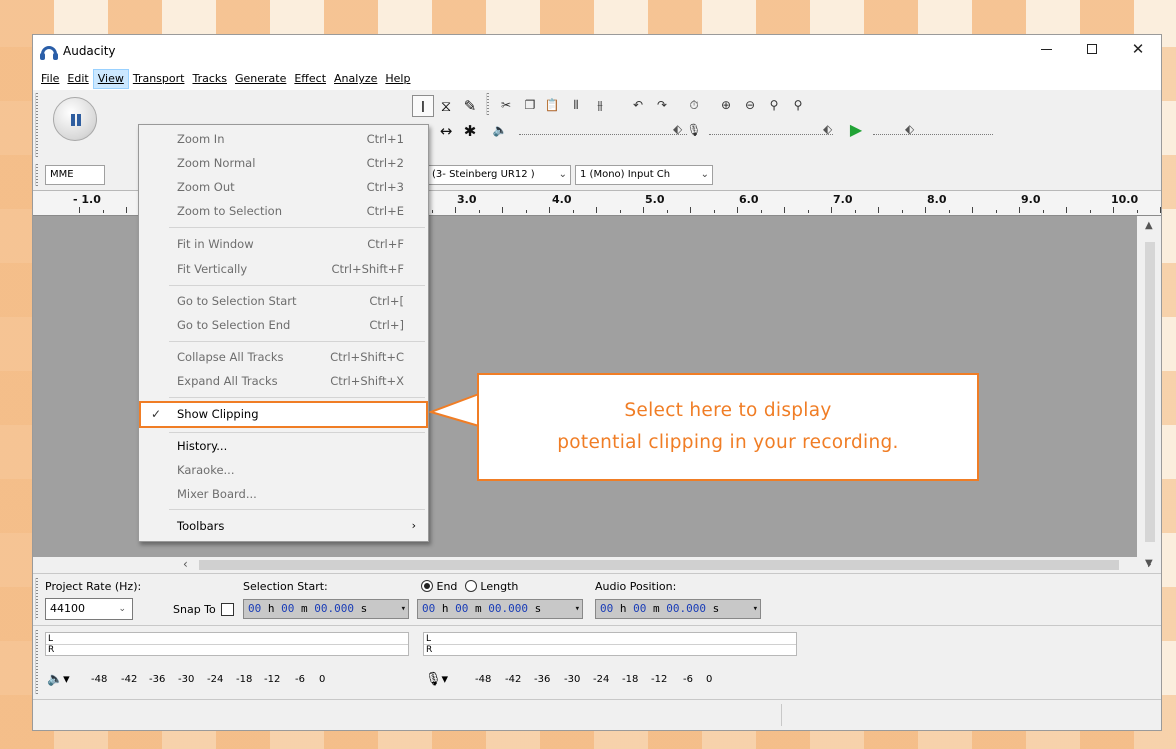  Describe the element at coordinates (110, 79) in the screenshot. I see `menu-view: View` at that location.